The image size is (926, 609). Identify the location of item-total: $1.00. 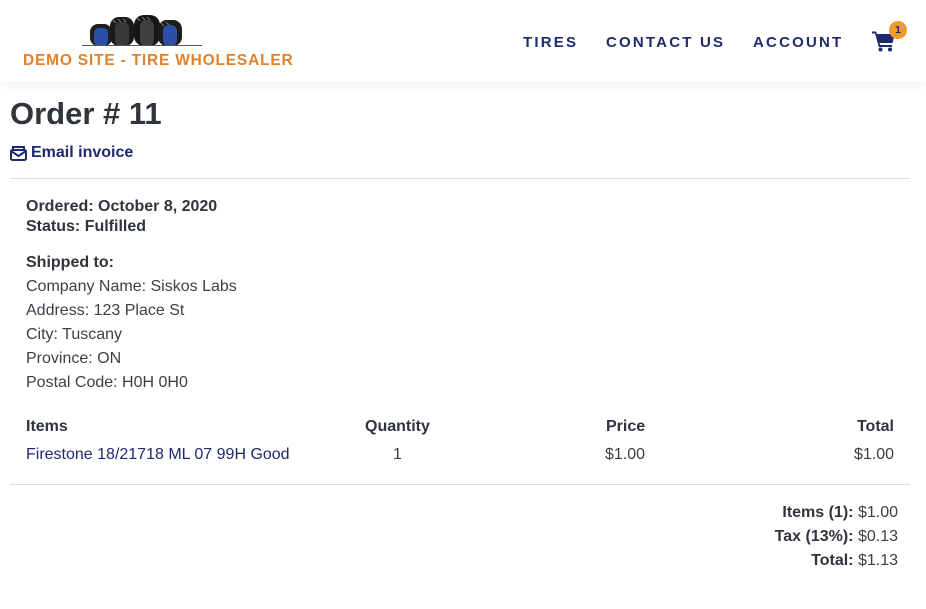
(873, 454).